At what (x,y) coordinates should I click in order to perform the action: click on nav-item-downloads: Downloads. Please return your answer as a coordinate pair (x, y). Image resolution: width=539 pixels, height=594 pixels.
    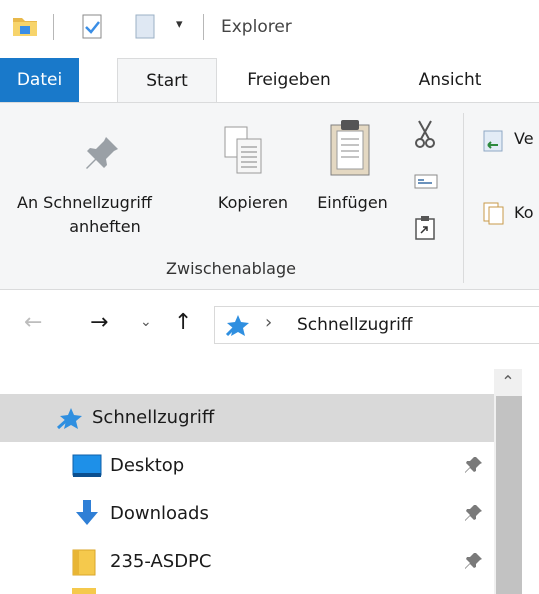
    Looking at the image, I should click on (247, 514).